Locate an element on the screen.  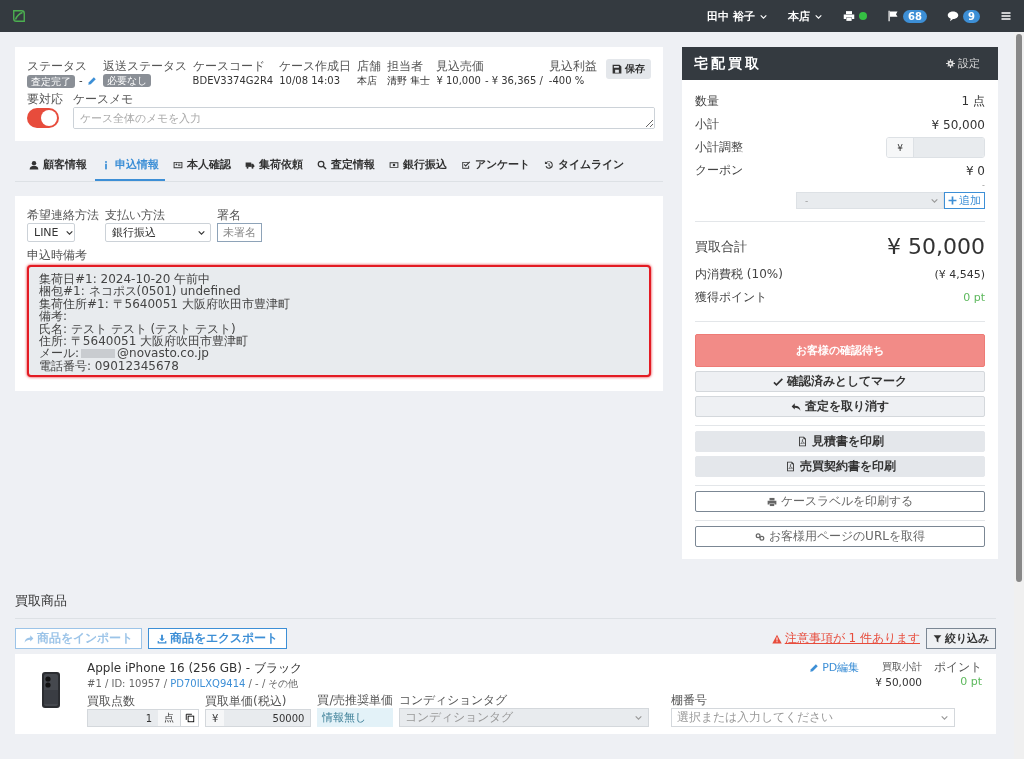
person-icon is located at coordinates (34, 164).